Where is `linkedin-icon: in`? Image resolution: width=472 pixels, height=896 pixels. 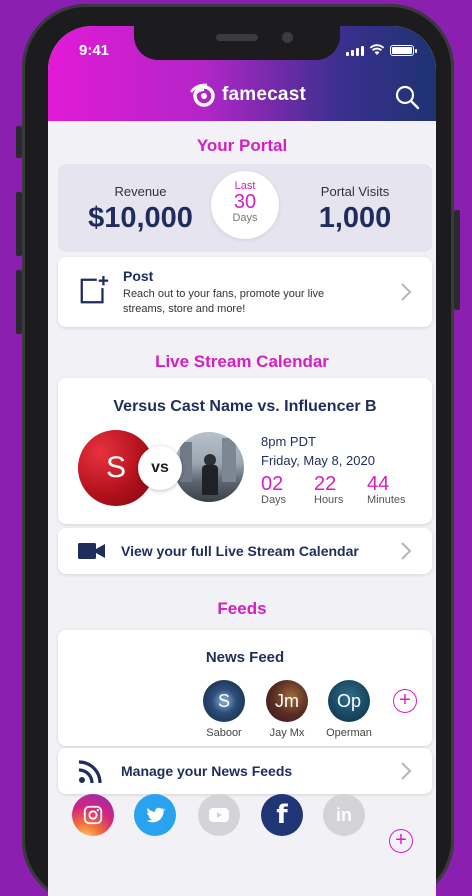 linkedin-icon: in is located at coordinates (344, 815).